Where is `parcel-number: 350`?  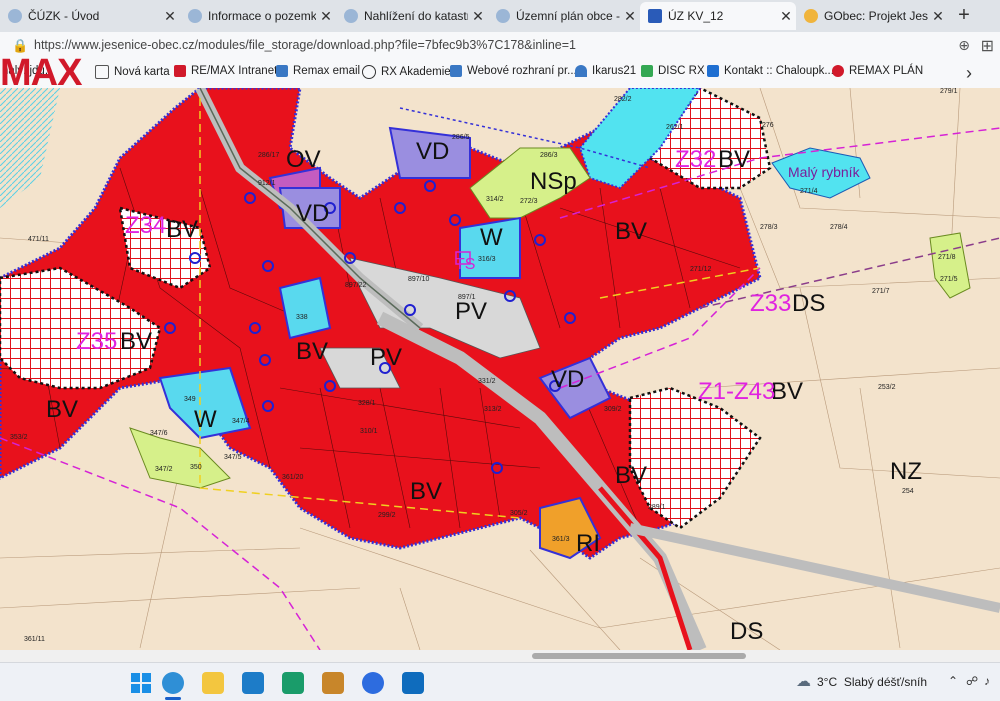 parcel-number: 350 is located at coordinates (196, 467).